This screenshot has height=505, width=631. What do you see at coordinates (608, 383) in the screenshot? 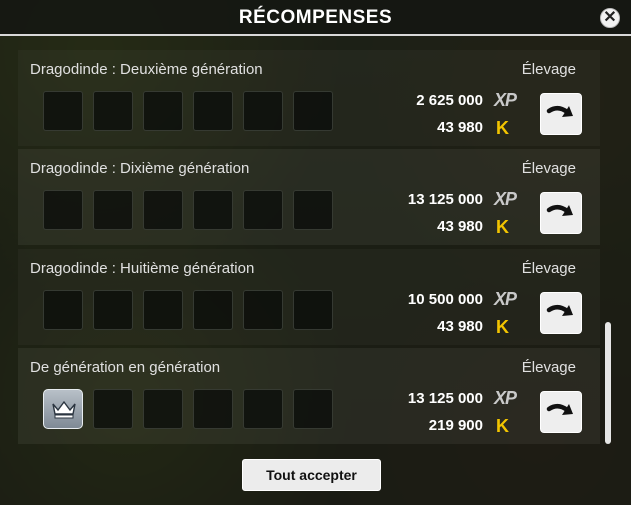
I see `scrollbar-thumb` at bounding box center [608, 383].